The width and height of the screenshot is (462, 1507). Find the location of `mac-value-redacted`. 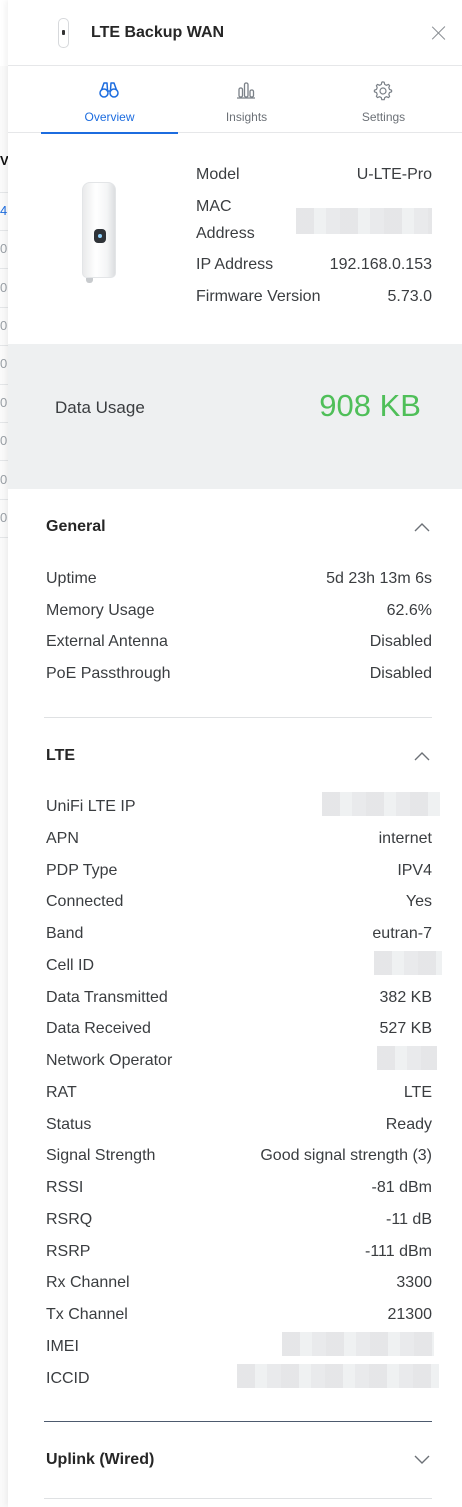

mac-value-redacted is located at coordinates (364, 221).